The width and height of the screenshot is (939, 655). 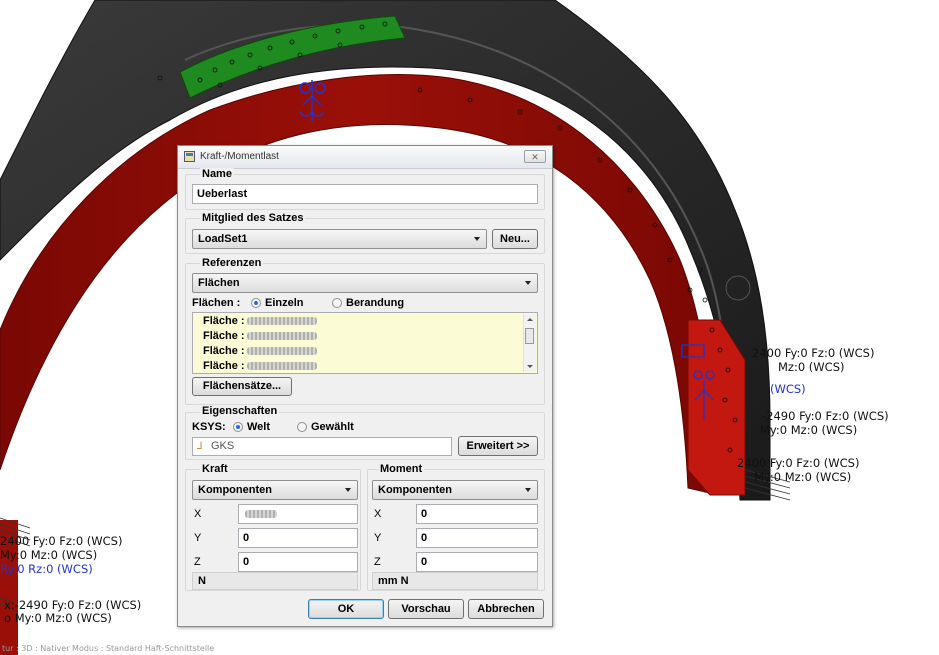 What do you see at coordinates (240, 411) in the screenshot?
I see `properties-label: Eigenschaften` at bounding box center [240, 411].